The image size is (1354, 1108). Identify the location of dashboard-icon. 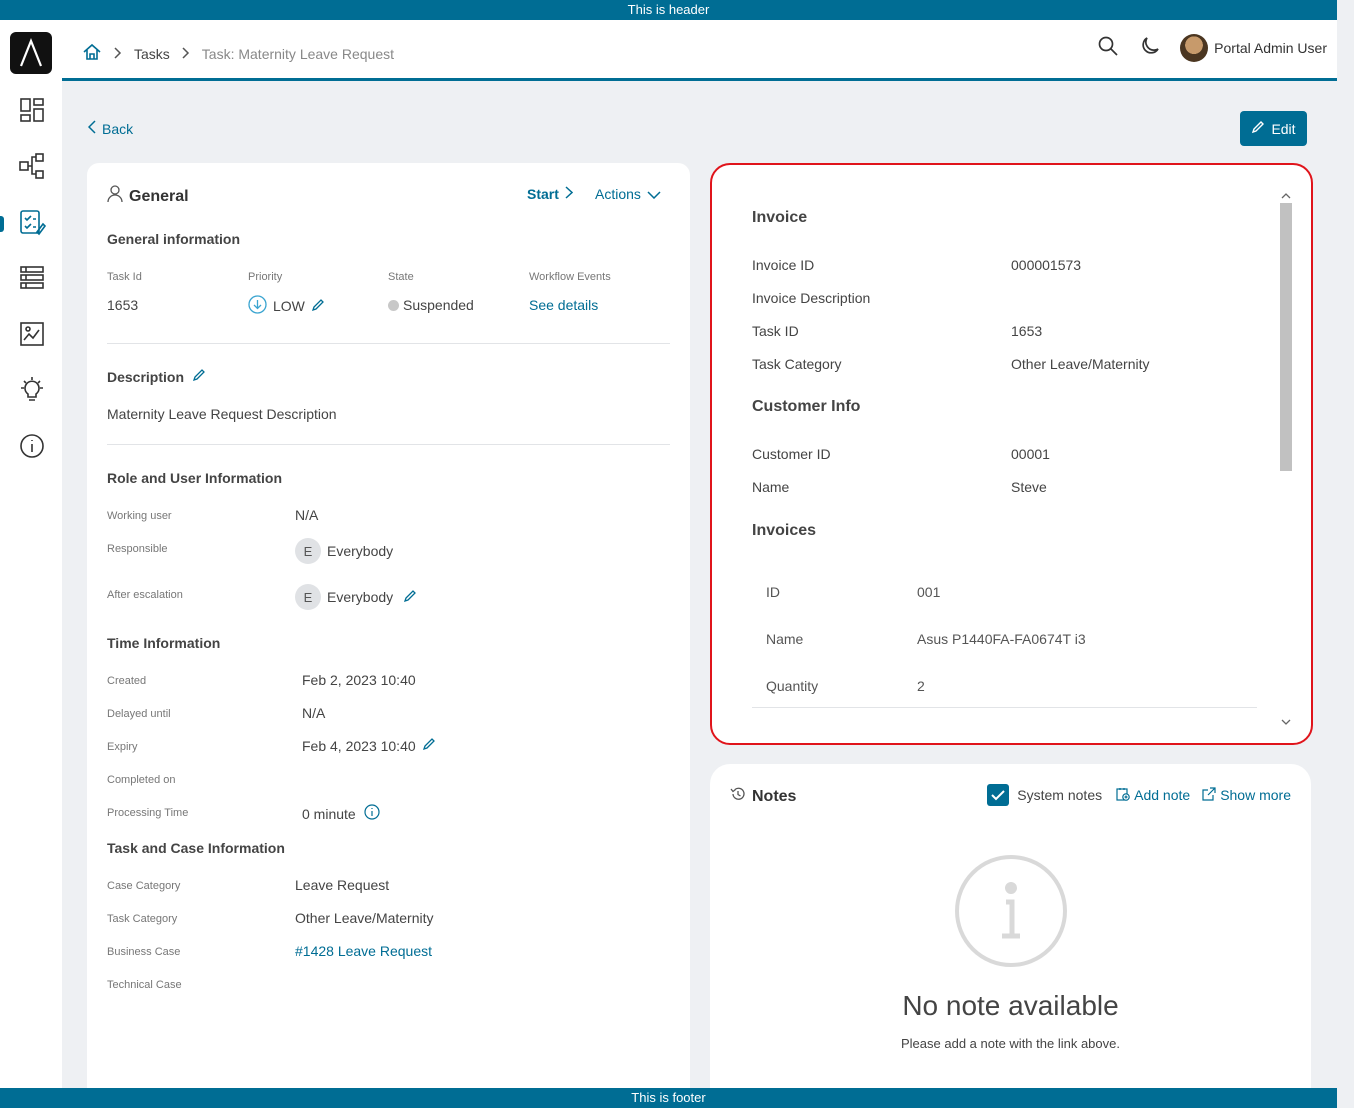
(32, 110).